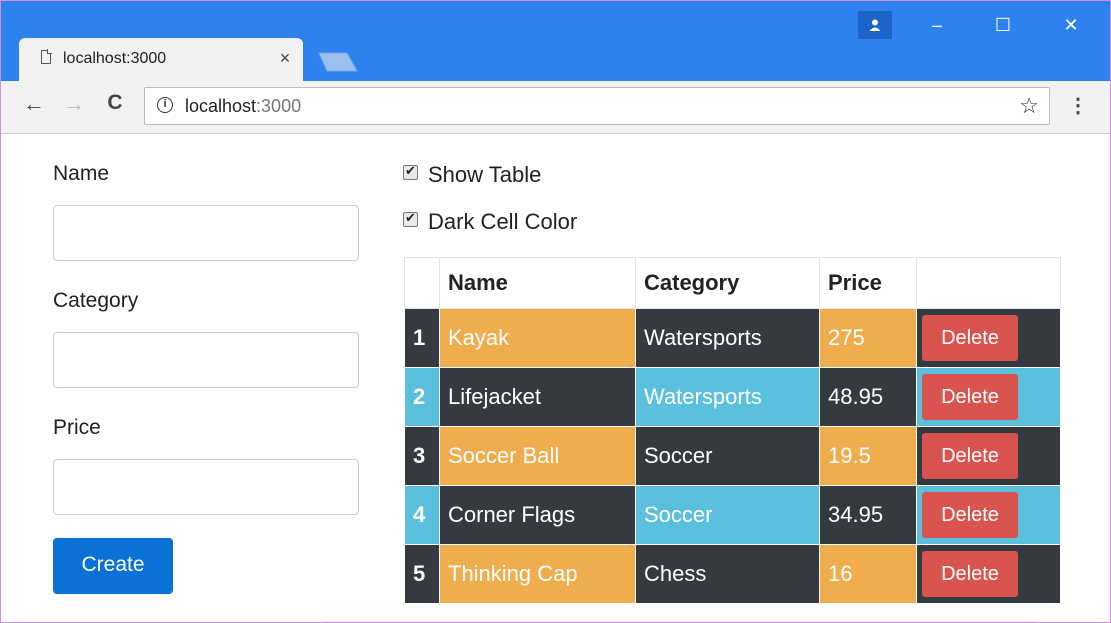 Image resolution: width=1111 pixels, height=623 pixels. Describe the element at coordinates (81, 173) in the screenshot. I see `name-label: Name` at that location.